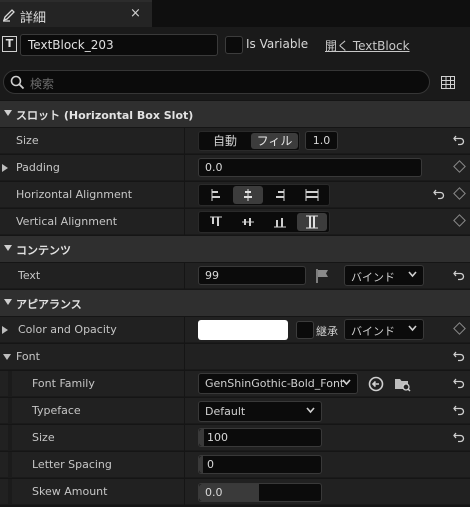 This screenshot has width=470, height=507. Describe the element at coordinates (402, 384) in the screenshot. I see `browse-folder-icon` at that location.